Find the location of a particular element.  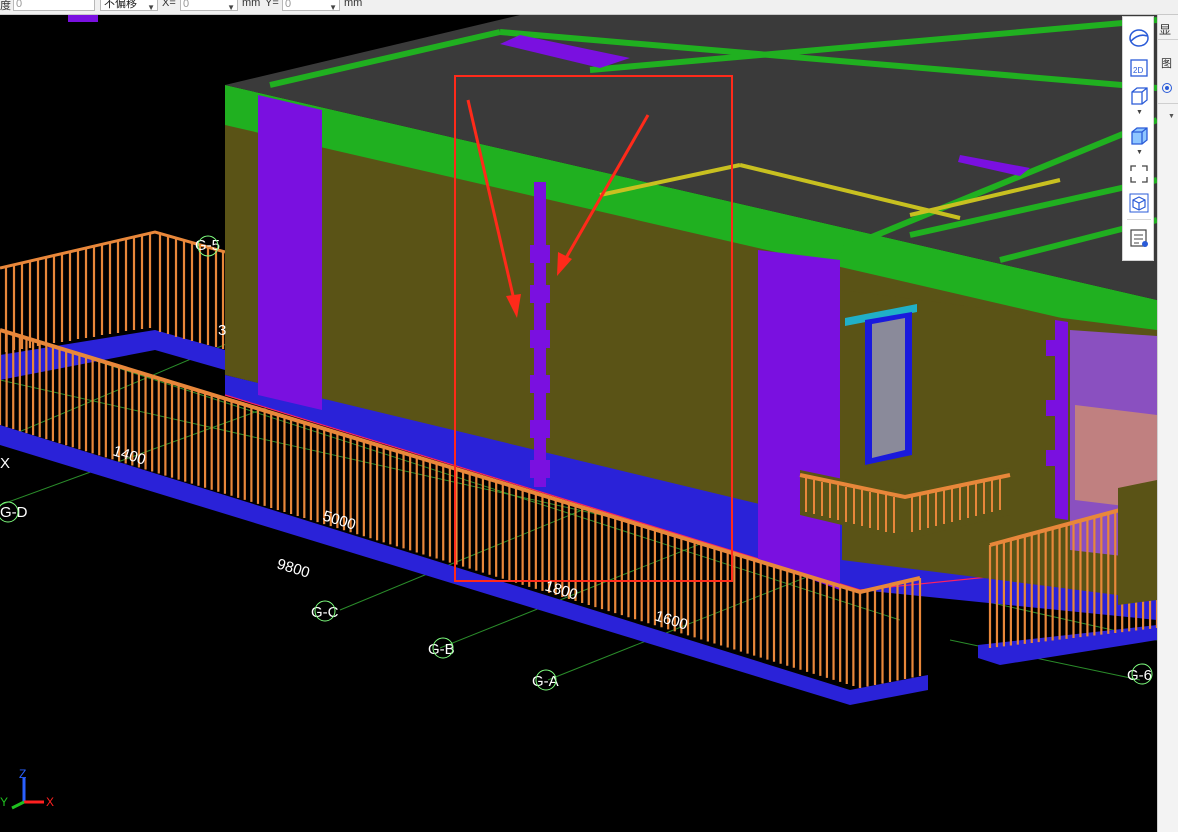

fullscreen-icon is located at coordinates (1139, 174).